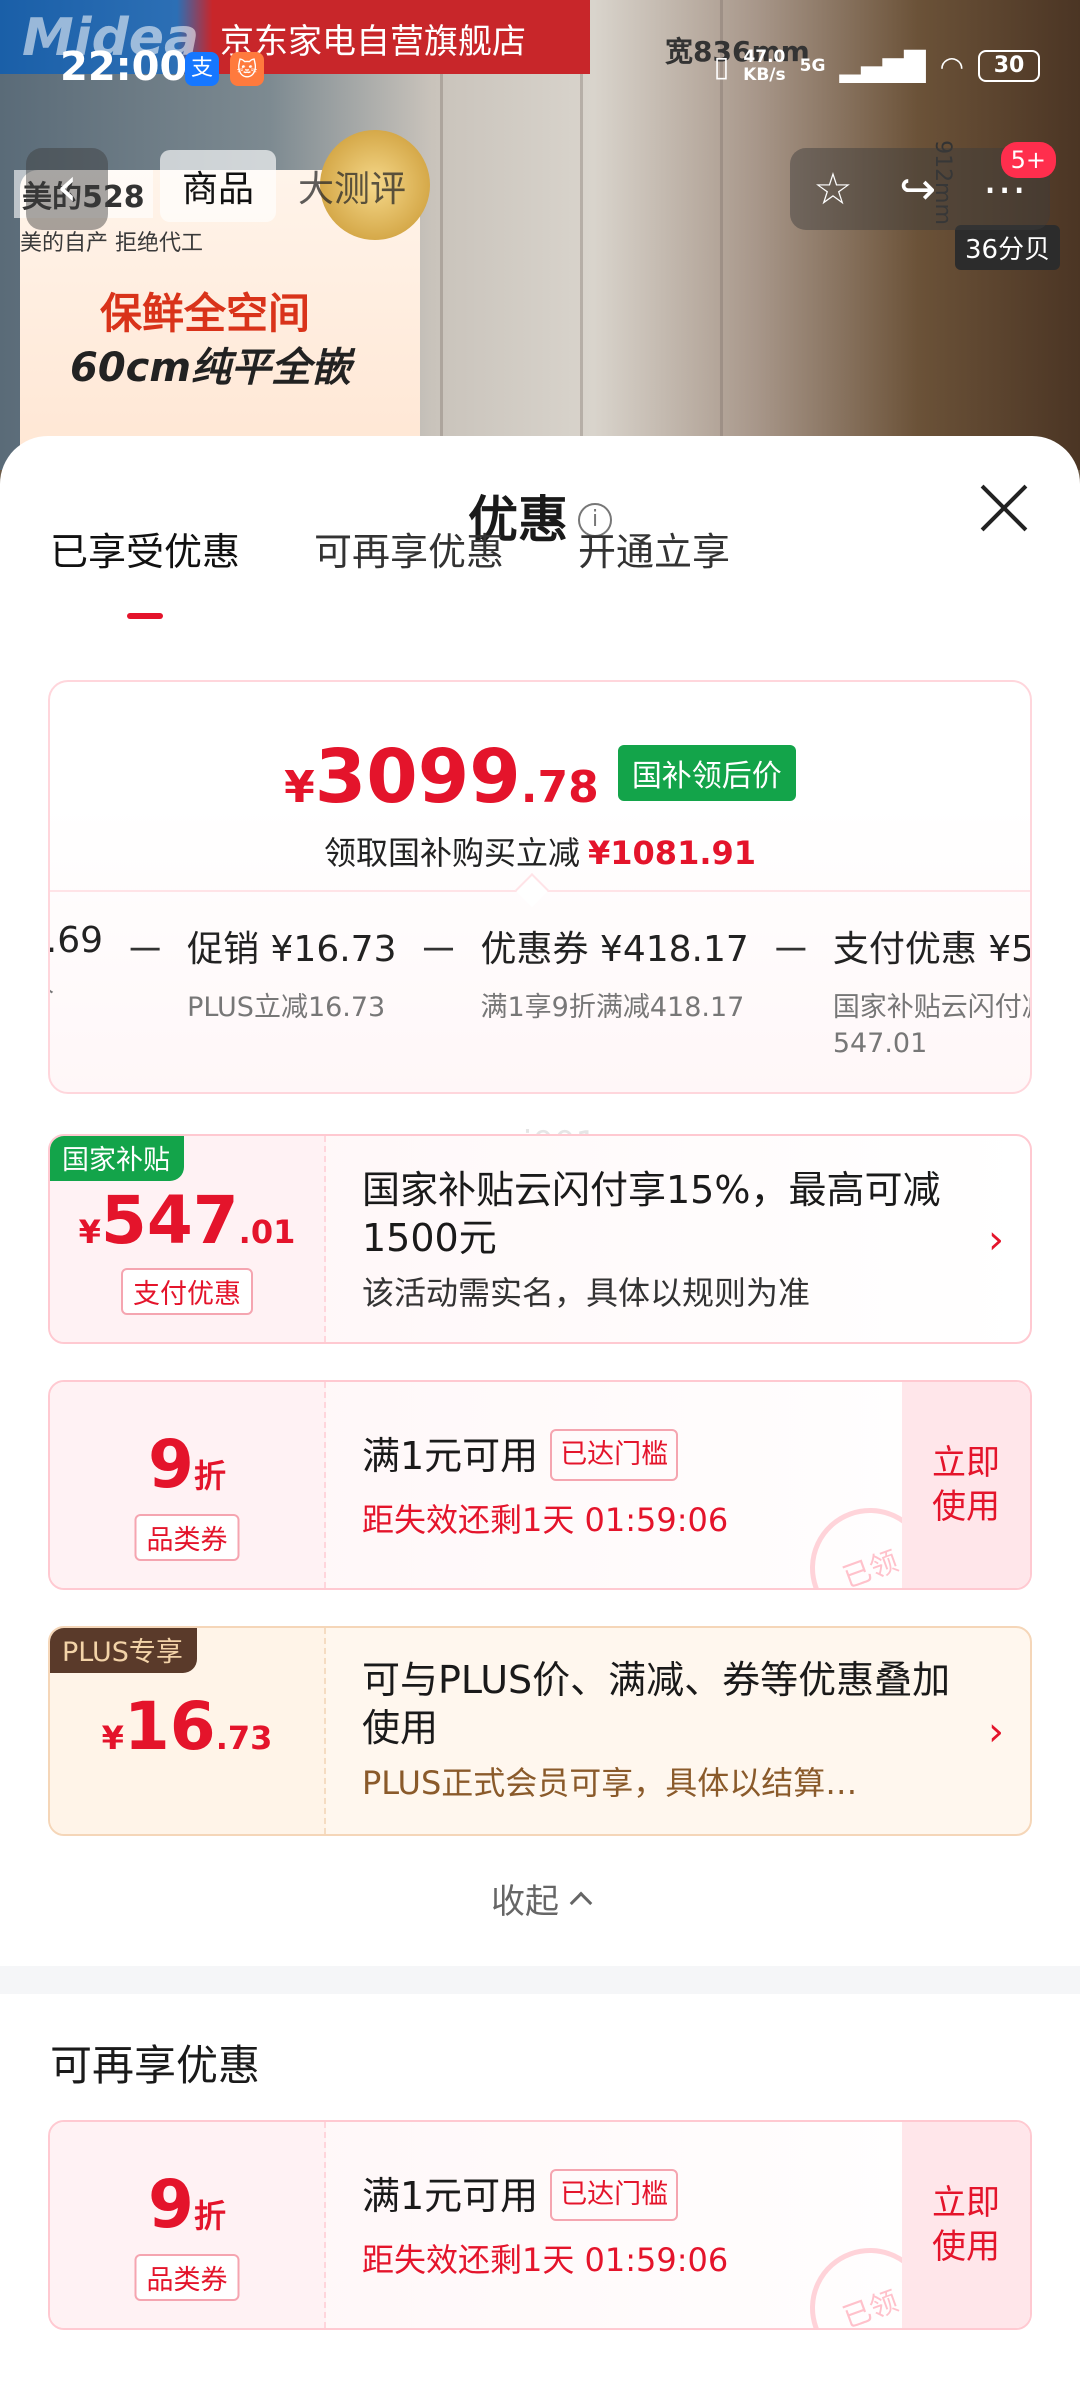 This screenshot has width=1080, height=2400. I want to click on signal-icon: ▂▄▆█, so click(882, 66).